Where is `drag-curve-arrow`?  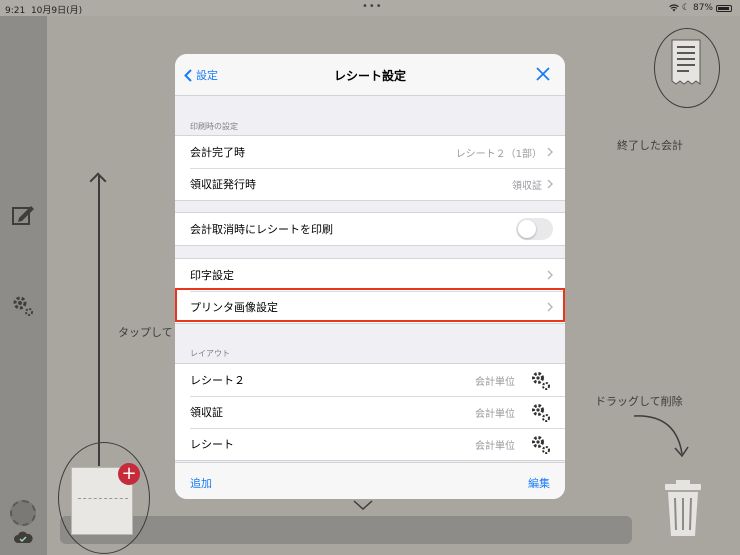
drag-curve-arrow is located at coordinates (661, 436).